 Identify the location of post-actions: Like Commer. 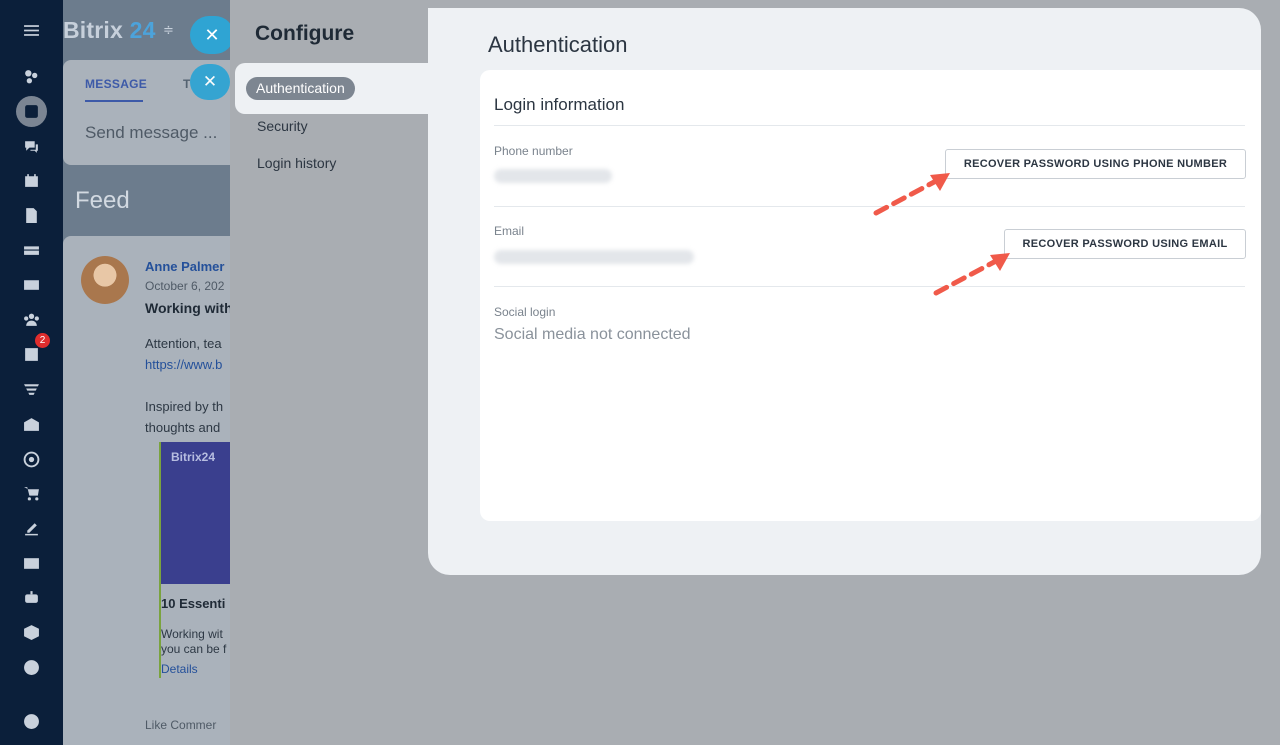
(180, 725).